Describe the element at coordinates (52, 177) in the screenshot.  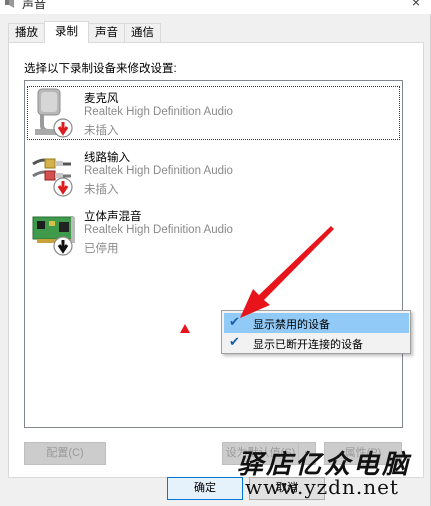
I see `line-in-cable-icon` at that location.